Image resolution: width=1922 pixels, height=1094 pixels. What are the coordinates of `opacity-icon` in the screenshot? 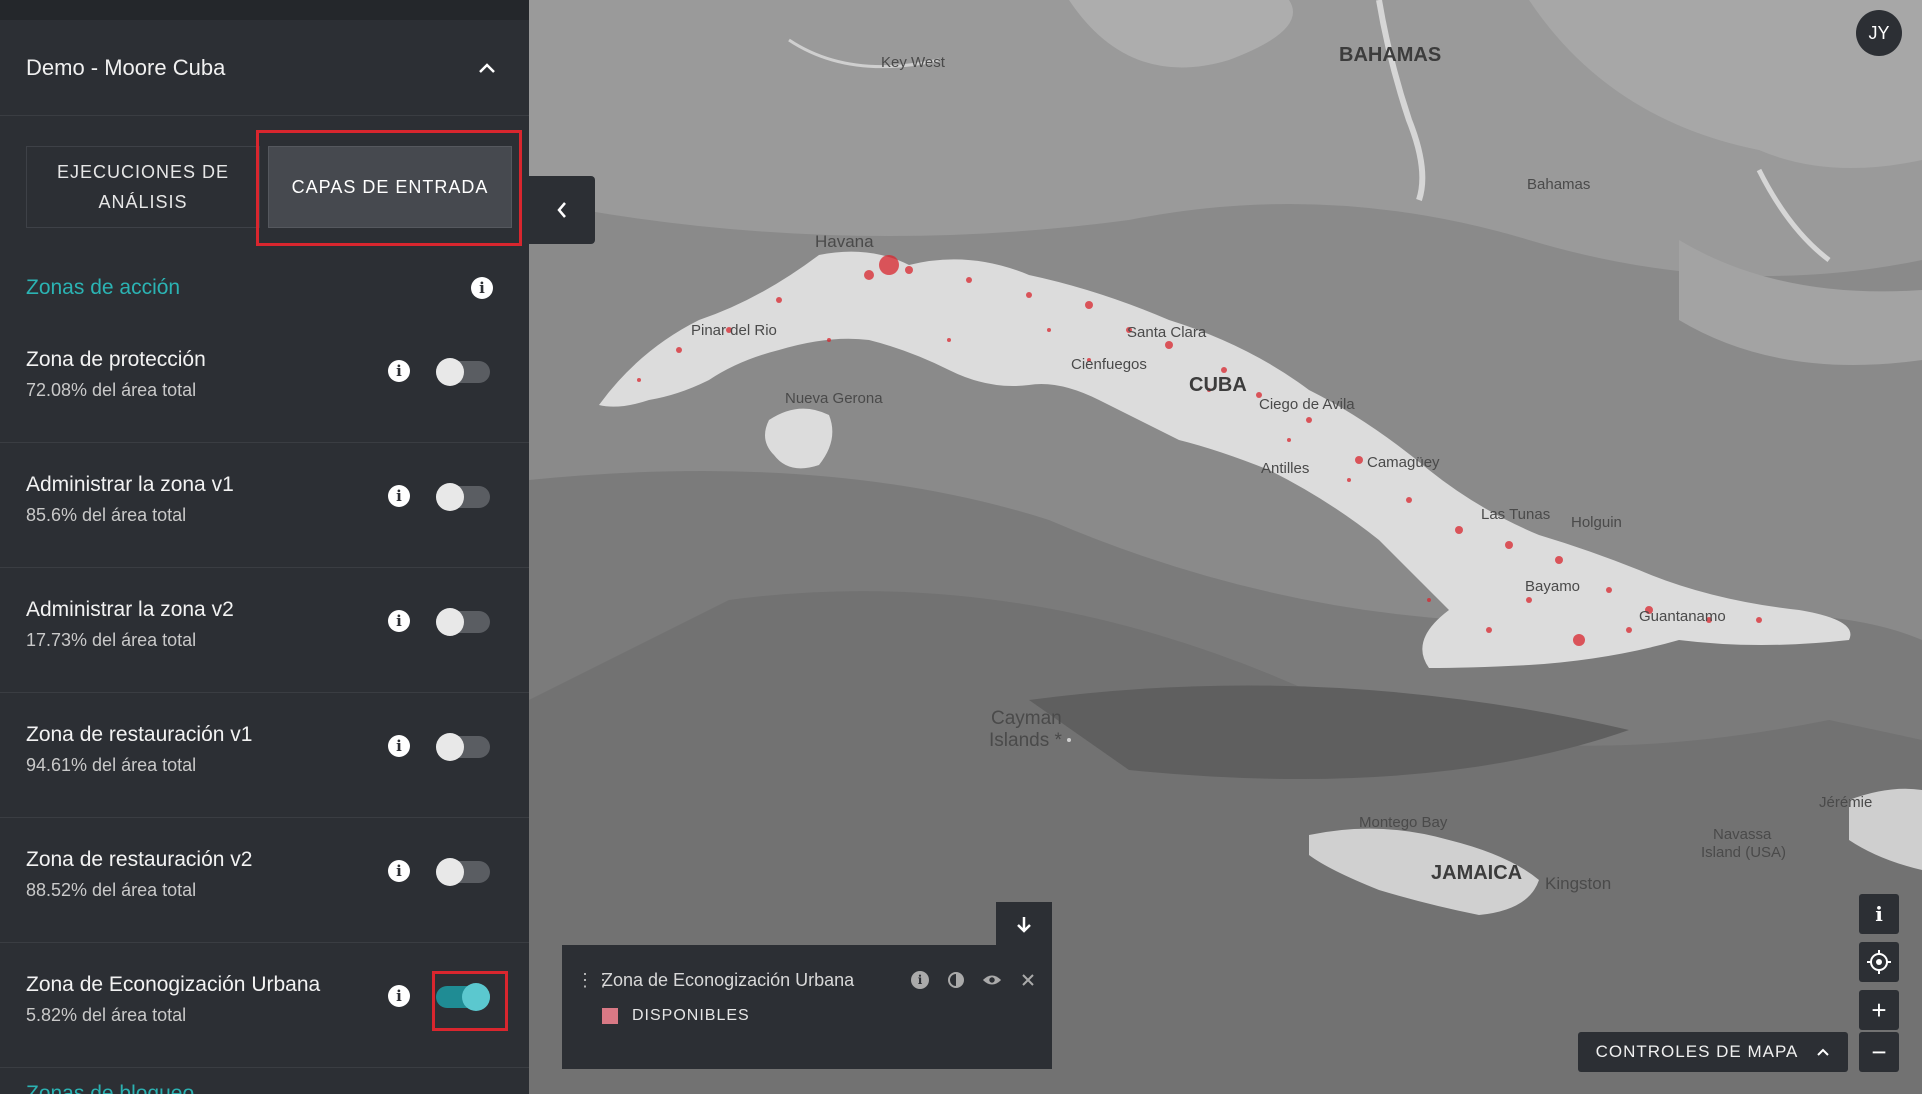 It's located at (956, 980).